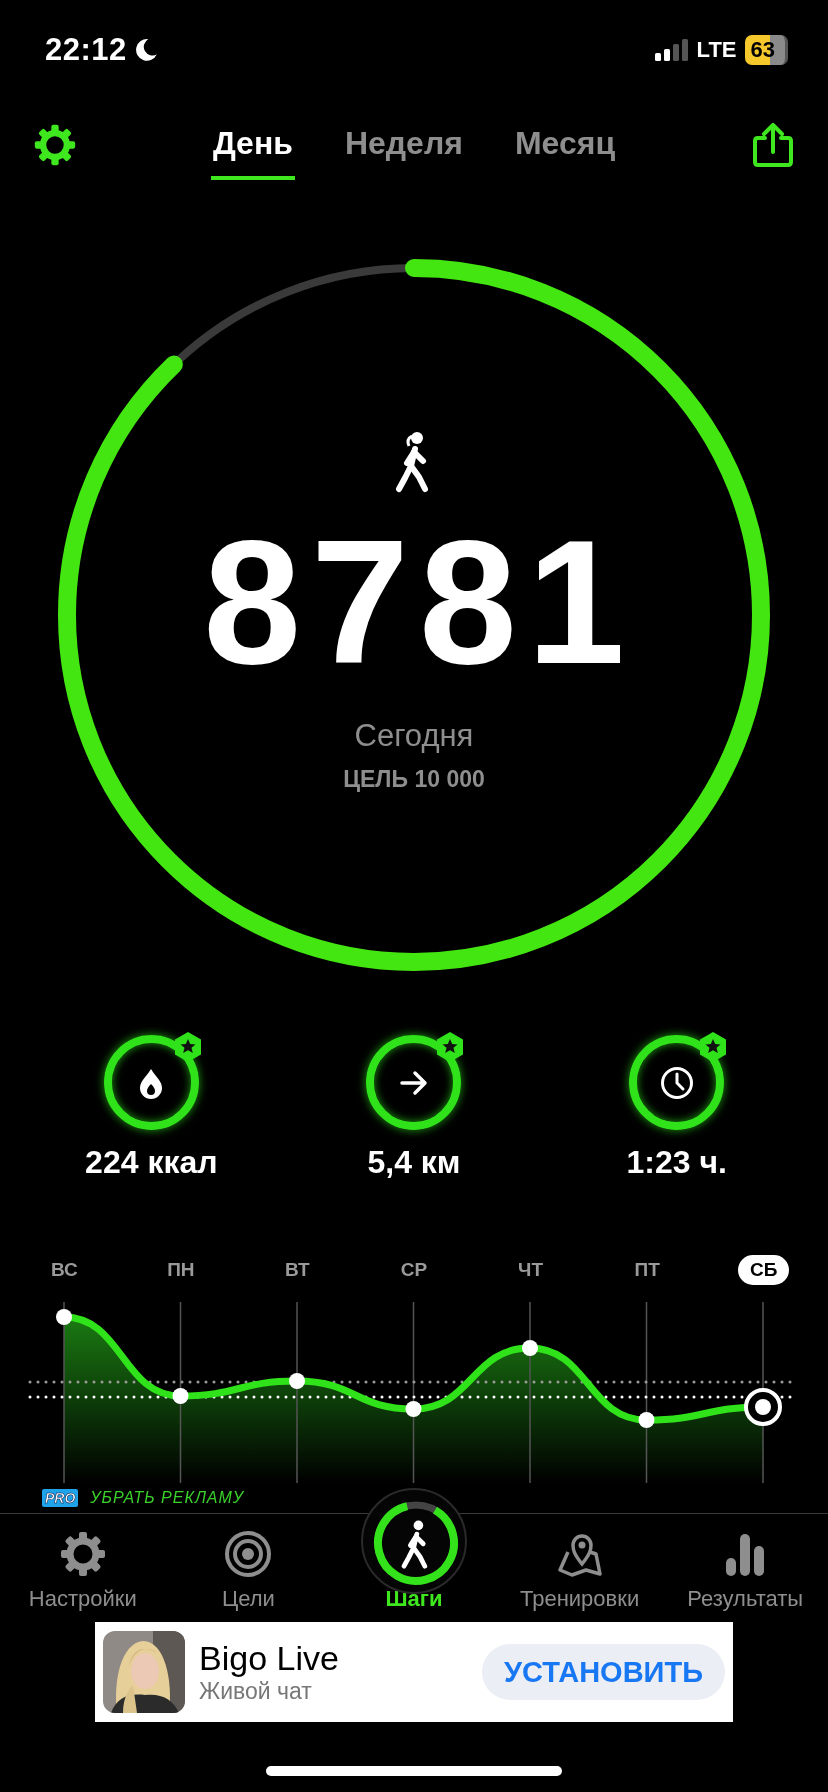 The image size is (828, 1792). I want to click on share-icon, so click(773, 145).